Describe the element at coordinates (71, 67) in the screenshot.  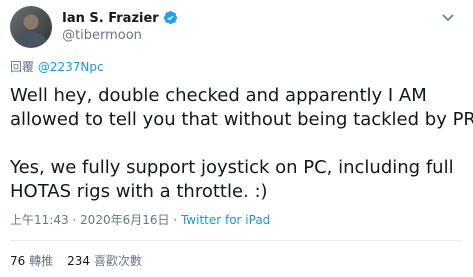
I see `reply-to-link: @2237Npc` at that location.